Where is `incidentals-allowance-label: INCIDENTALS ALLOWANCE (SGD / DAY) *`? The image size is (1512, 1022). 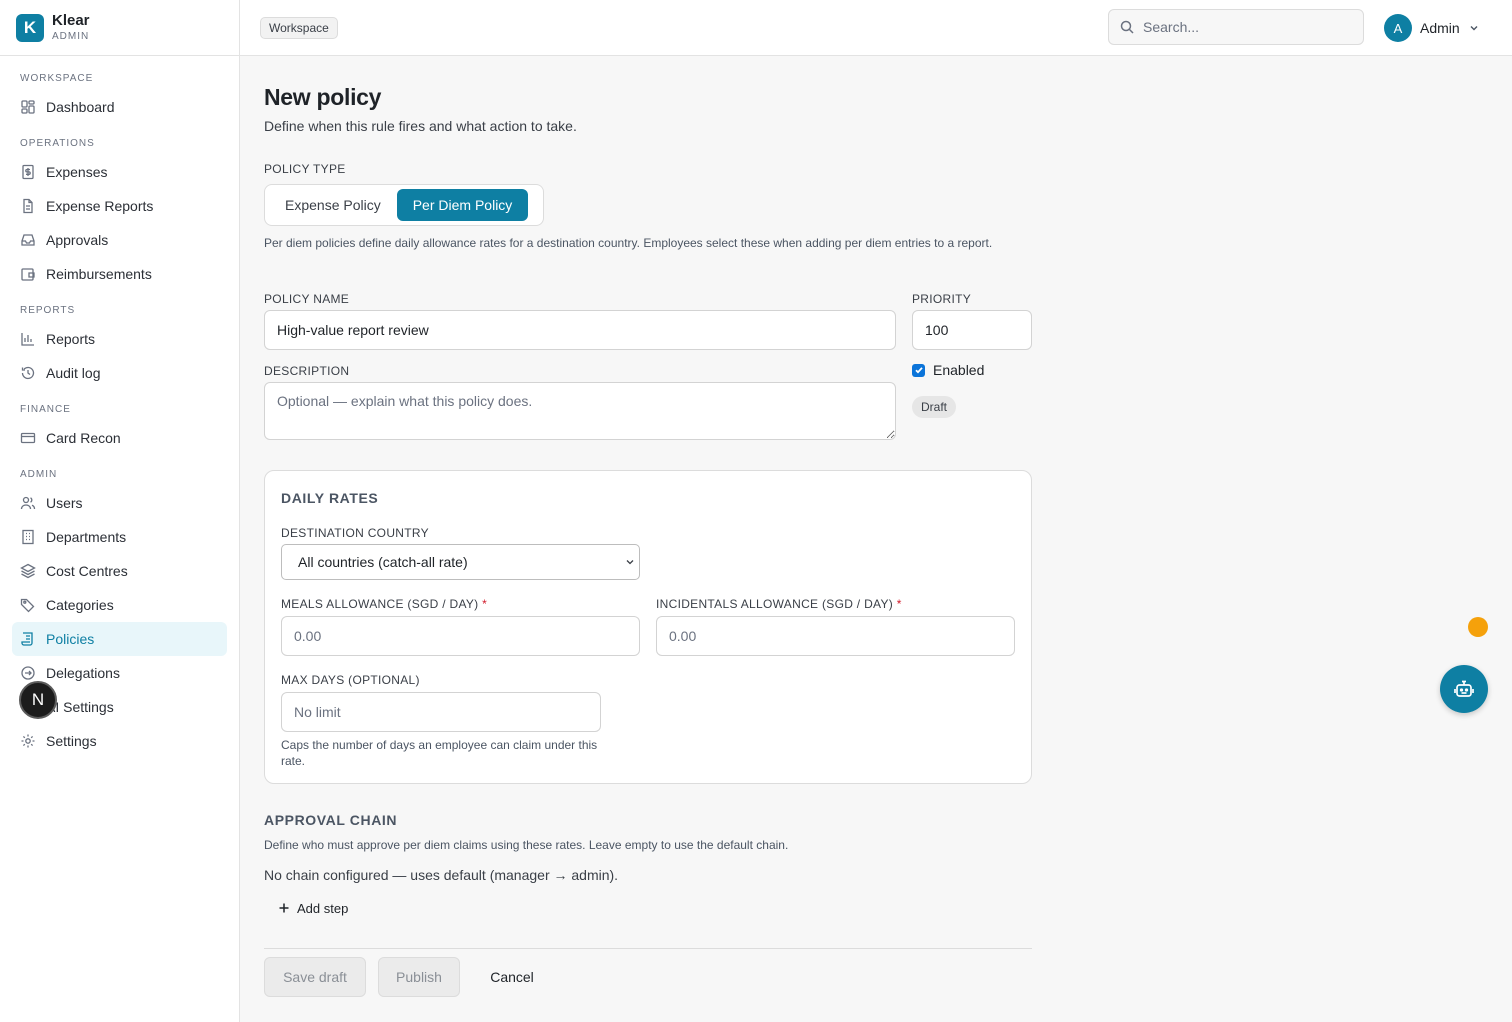
incidentals-allowance-label: INCIDENTALS ALLOWANCE (SGD / DAY) * is located at coordinates (779, 604).